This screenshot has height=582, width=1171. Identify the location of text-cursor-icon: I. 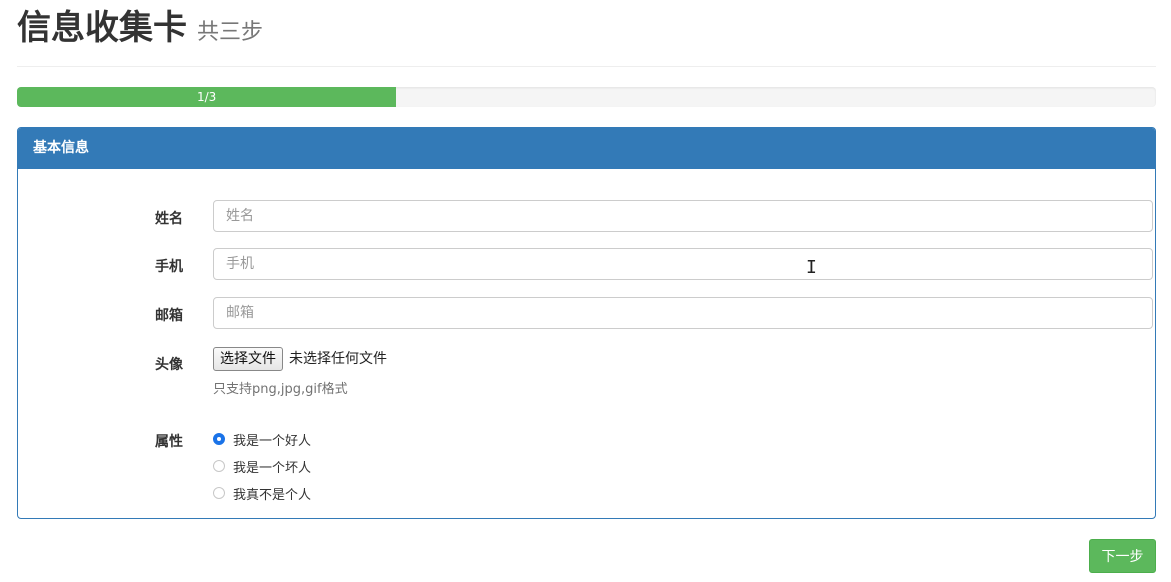
(811, 267).